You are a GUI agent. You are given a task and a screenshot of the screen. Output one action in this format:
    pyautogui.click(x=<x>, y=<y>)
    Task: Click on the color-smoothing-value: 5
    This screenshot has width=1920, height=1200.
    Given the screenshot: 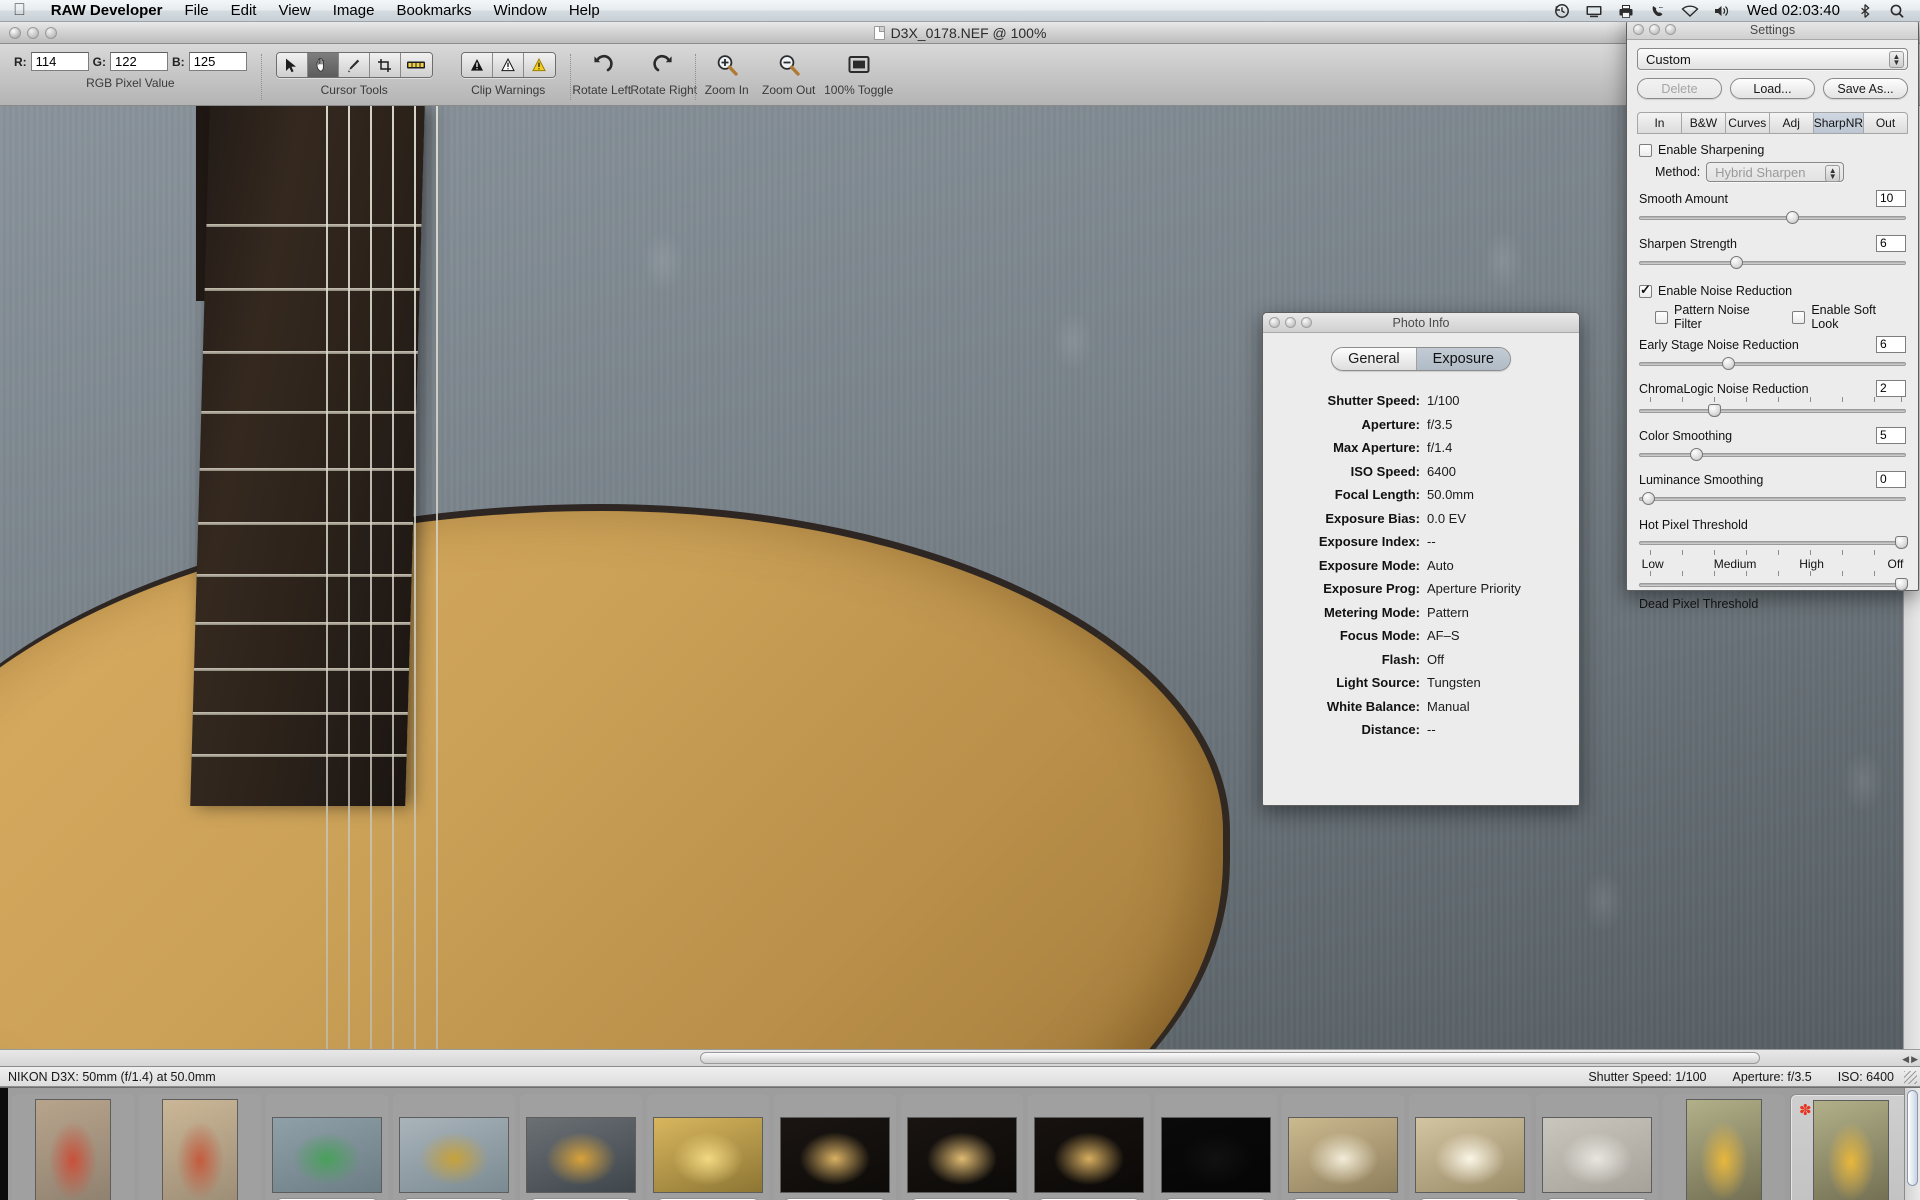 What is the action you would take?
    pyautogui.click(x=1891, y=435)
    